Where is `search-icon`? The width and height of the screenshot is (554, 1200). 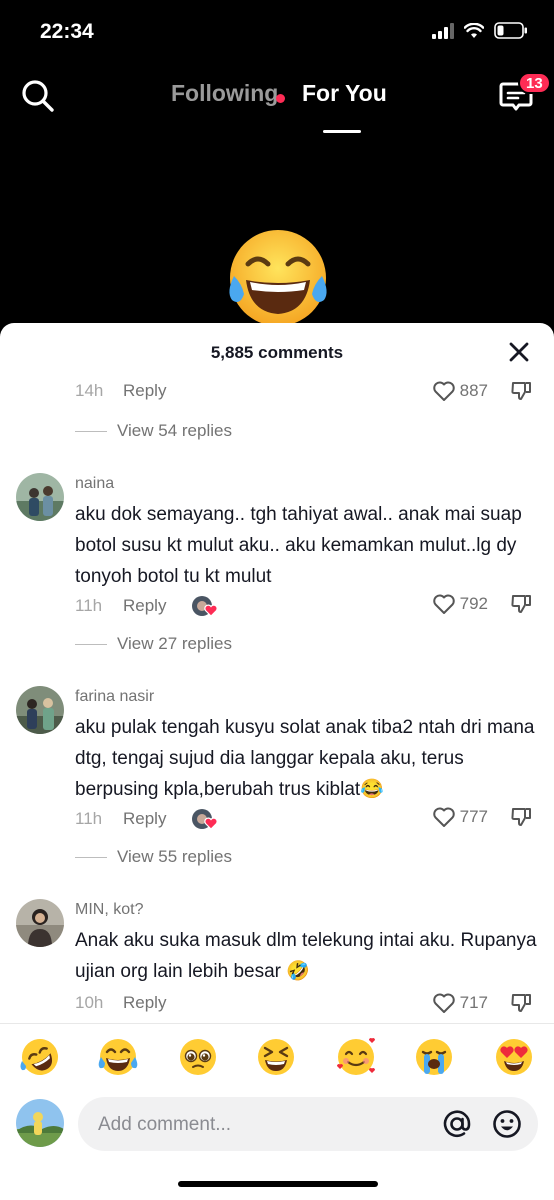 search-icon is located at coordinates (38, 96).